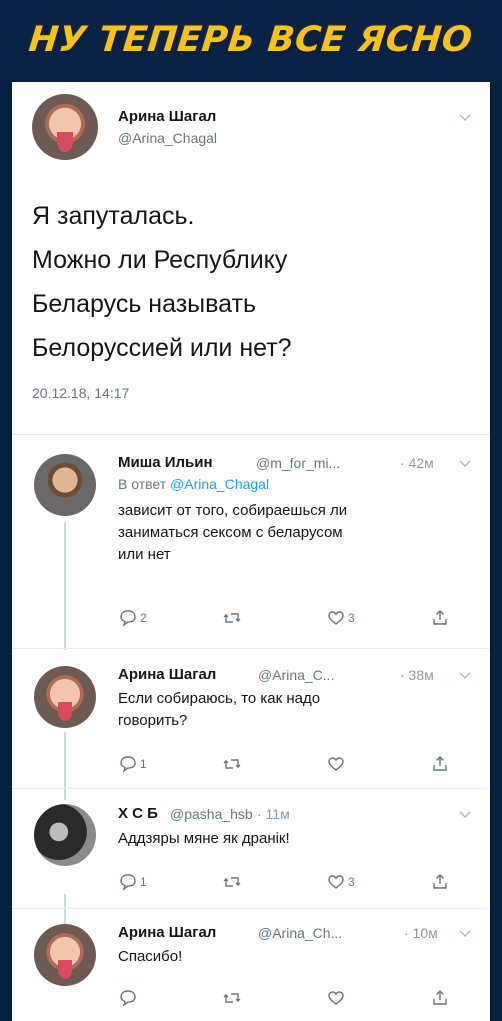 This screenshot has width=502, height=1021. Describe the element at coordinates (298, 619) in the screenshot. I see `action-bar: 2 3` at that location.